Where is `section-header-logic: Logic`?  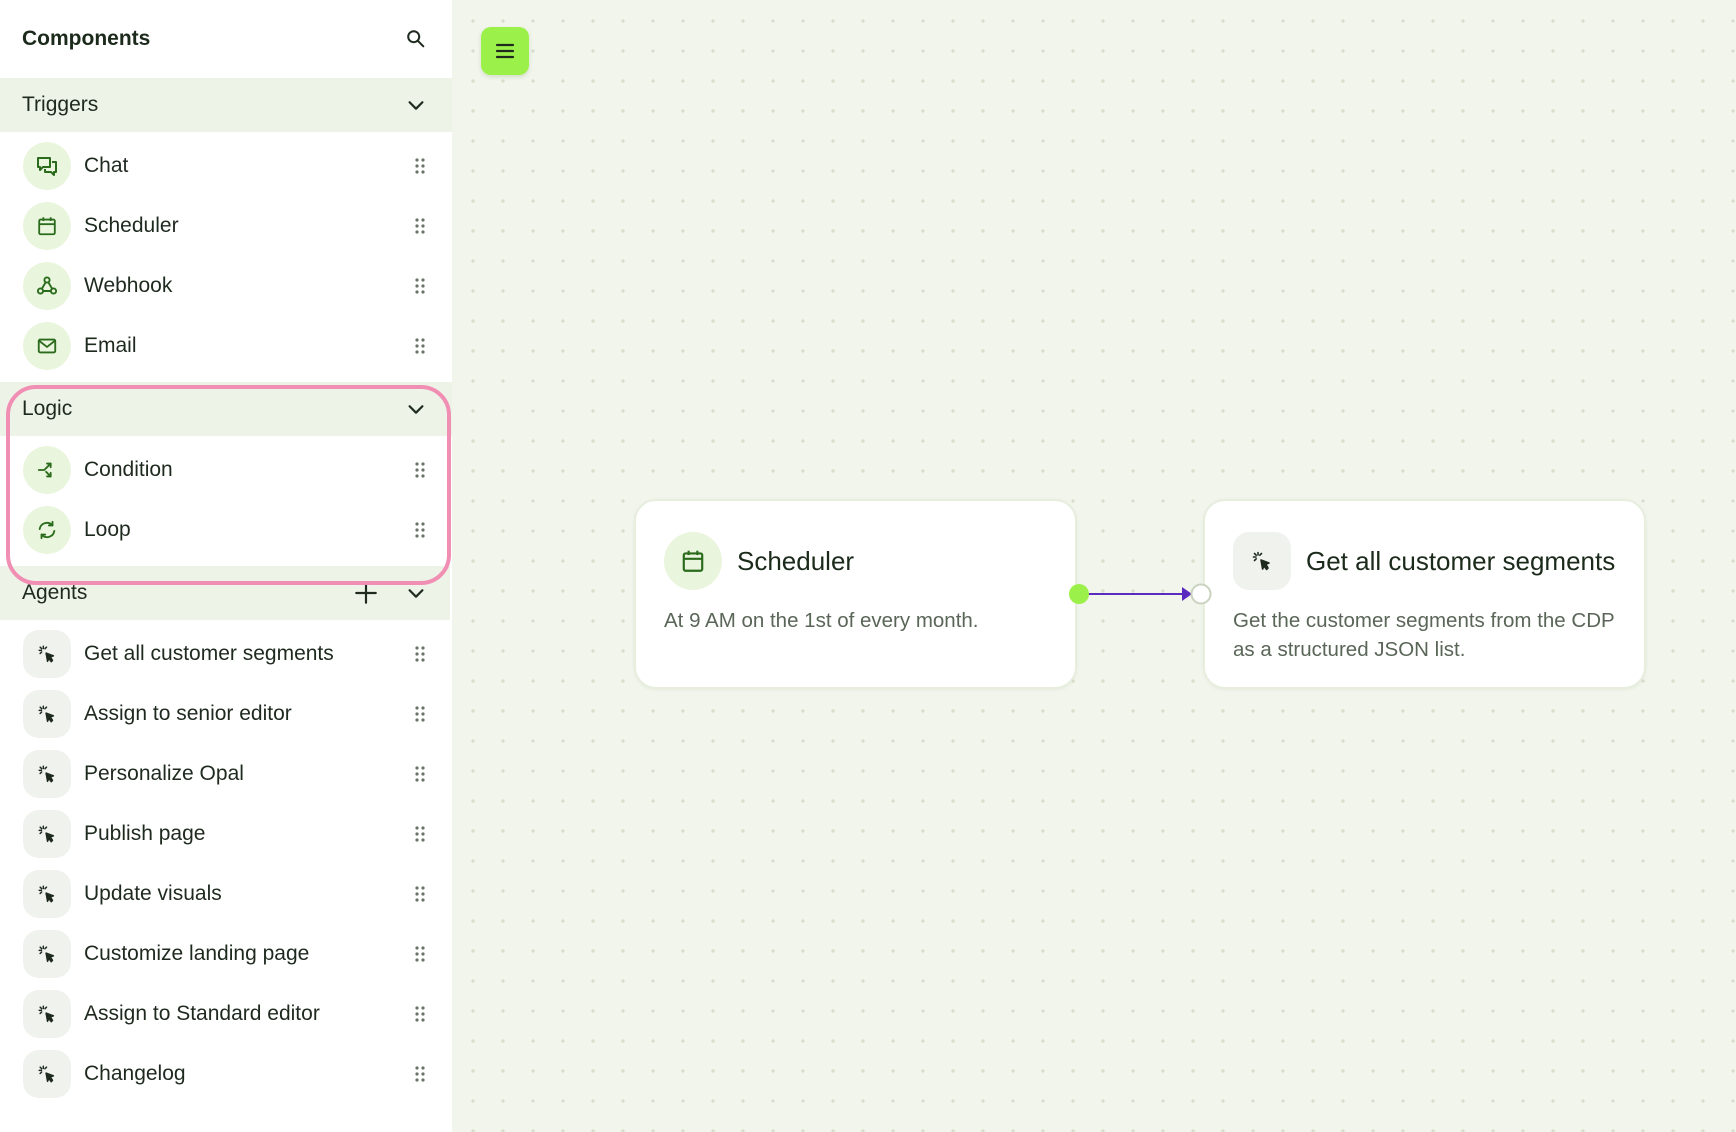
section-header-logic: Logic is located at coordinates (226, 409).